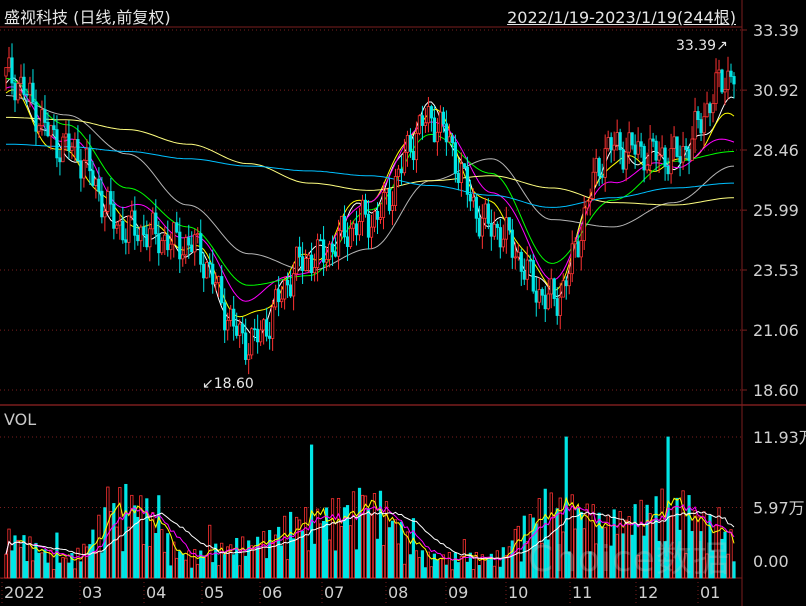  What do you see at coordinates (92, 592) in the screenshot?
I see `date-tick-label: 03` at bounding box center [92, 592].